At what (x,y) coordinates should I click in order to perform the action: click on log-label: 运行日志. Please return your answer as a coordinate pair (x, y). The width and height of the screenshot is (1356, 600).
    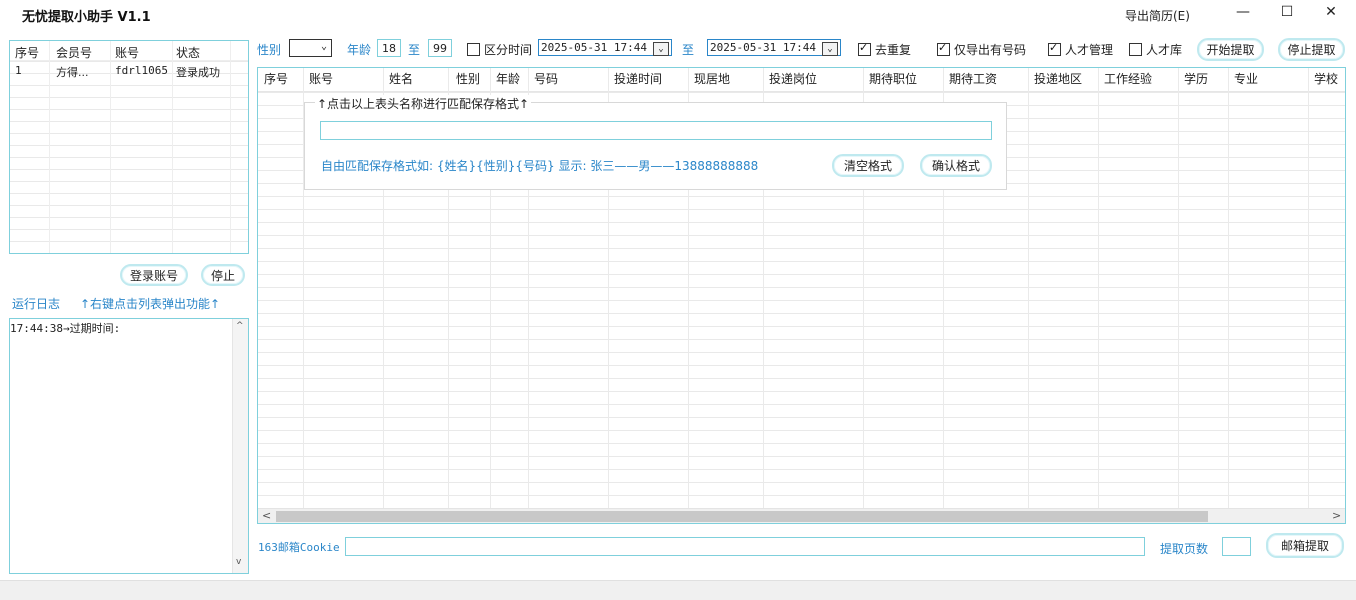
    Looking at the image, I should click on (36, 304).